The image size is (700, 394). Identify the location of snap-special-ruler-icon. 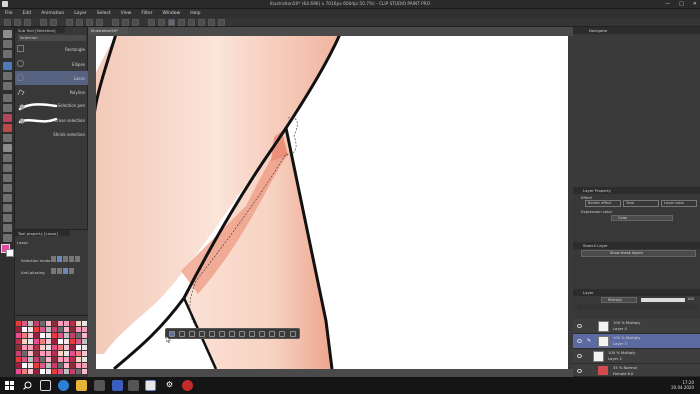
(171, 22).